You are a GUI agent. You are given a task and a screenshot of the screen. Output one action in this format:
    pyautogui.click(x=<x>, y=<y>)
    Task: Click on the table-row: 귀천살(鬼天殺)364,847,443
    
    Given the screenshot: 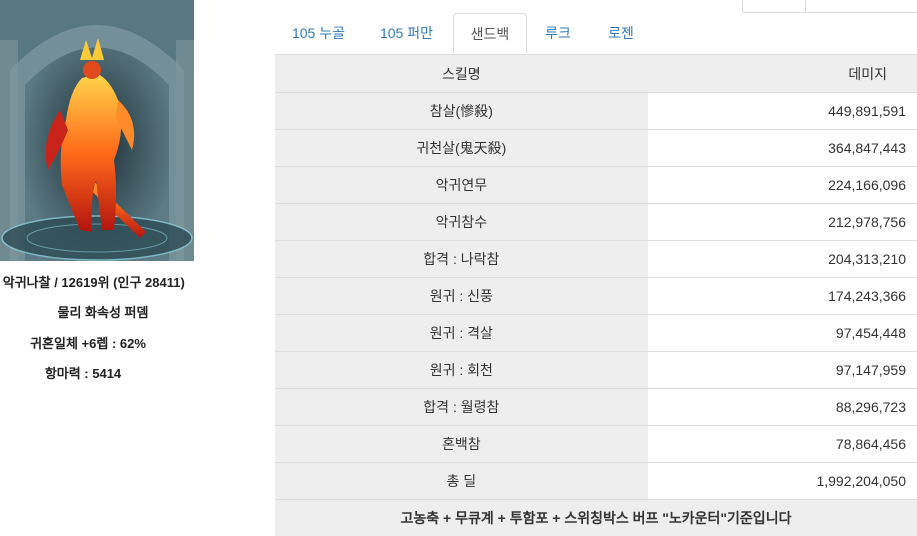 What is the action you would take?
    pyautogui.click(x=596, y=148)
    